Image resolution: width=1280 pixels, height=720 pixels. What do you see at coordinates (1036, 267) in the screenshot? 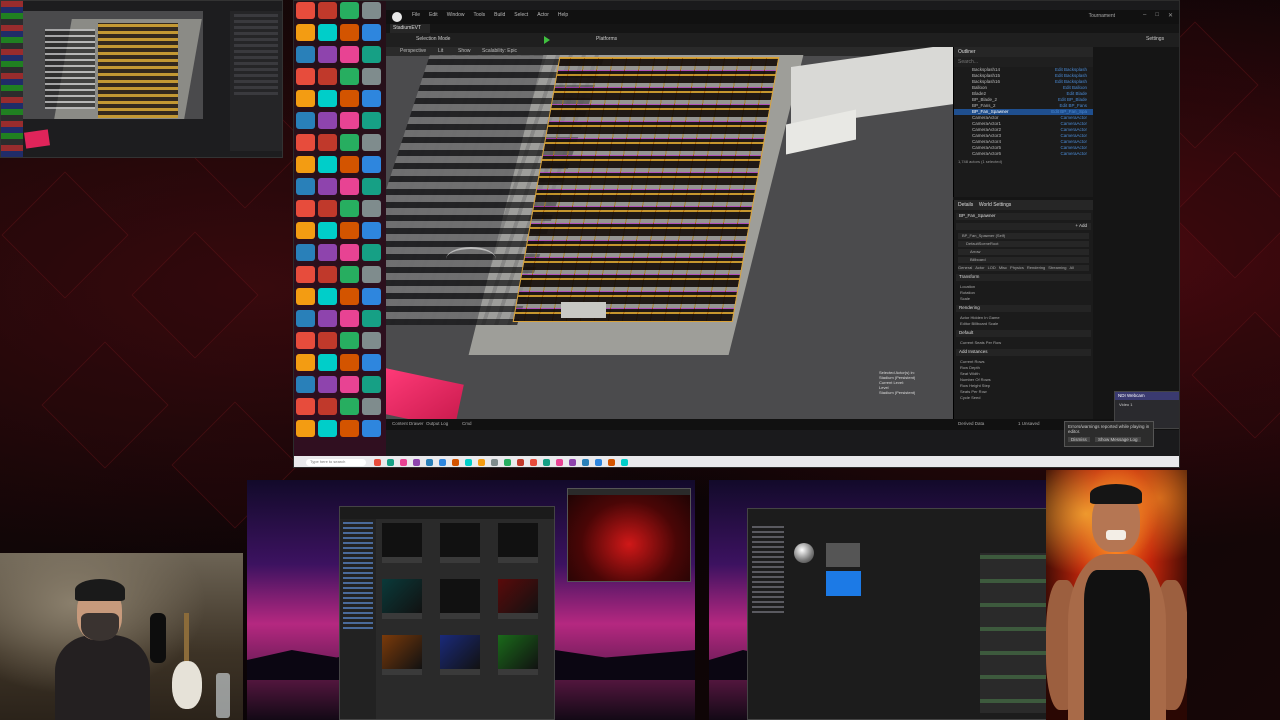
I see `filter-tab: Rendering` at bounding box center [1036, 267].